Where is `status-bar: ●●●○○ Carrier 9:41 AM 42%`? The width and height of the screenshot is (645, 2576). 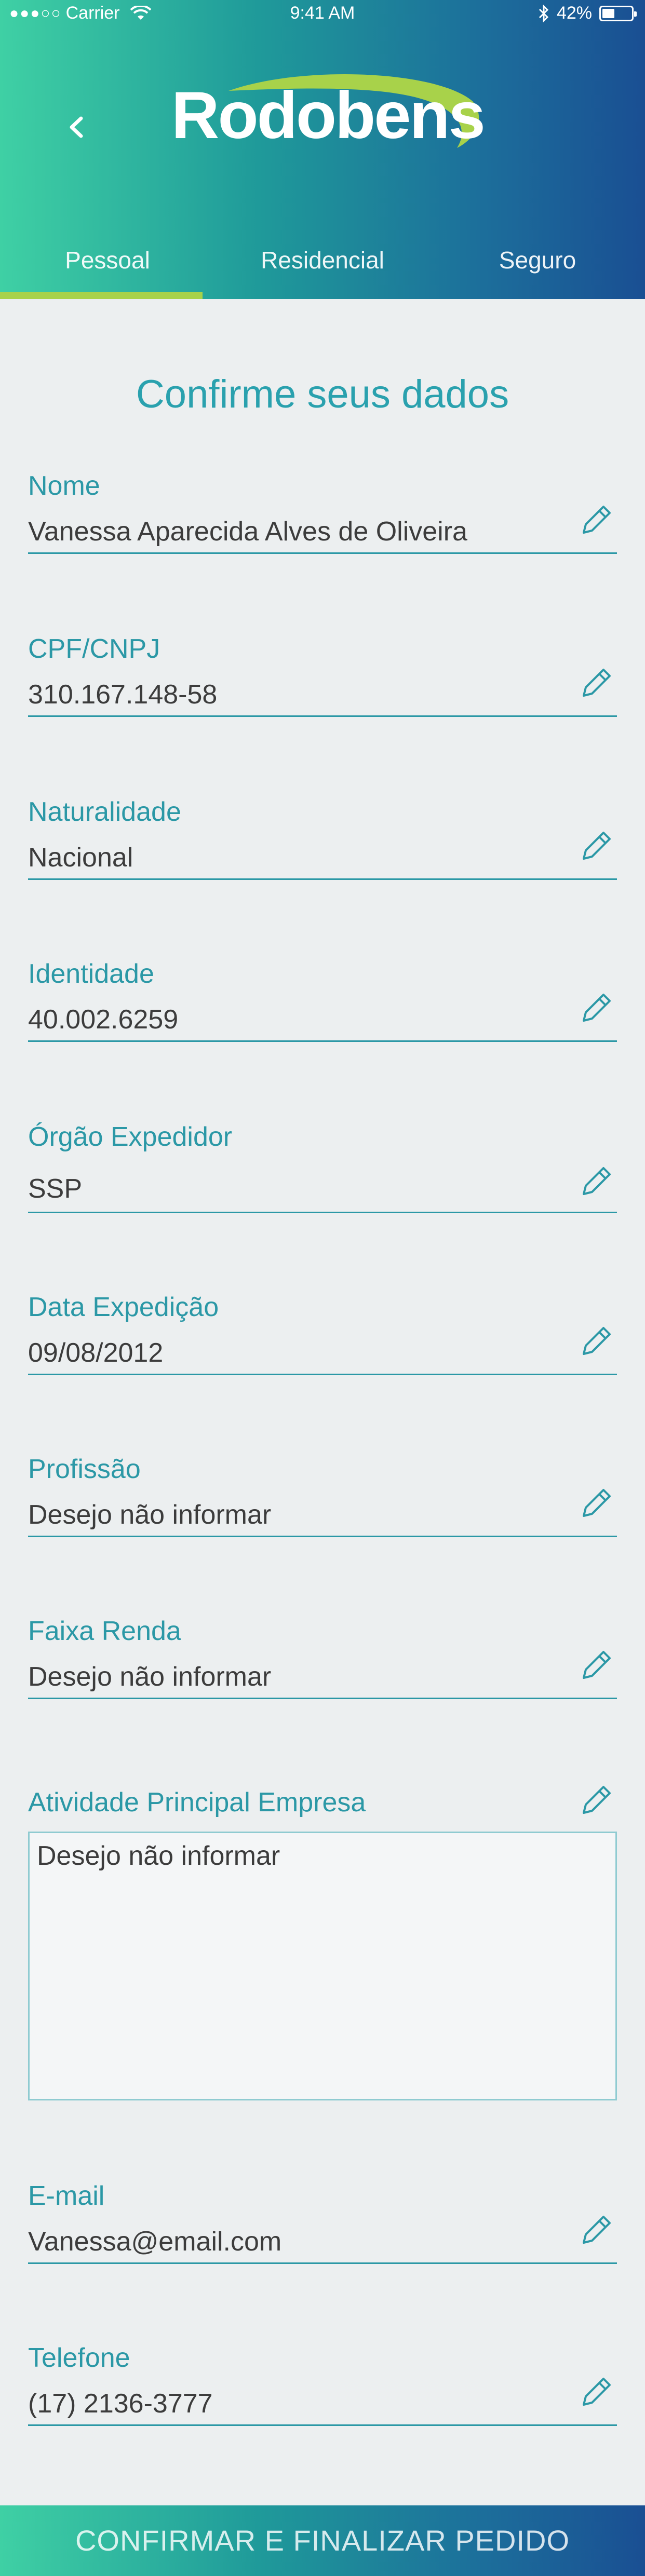
status-bar: ●●●○○ Carrier 9:41 AM 42% is located at coordinates (322, 15).